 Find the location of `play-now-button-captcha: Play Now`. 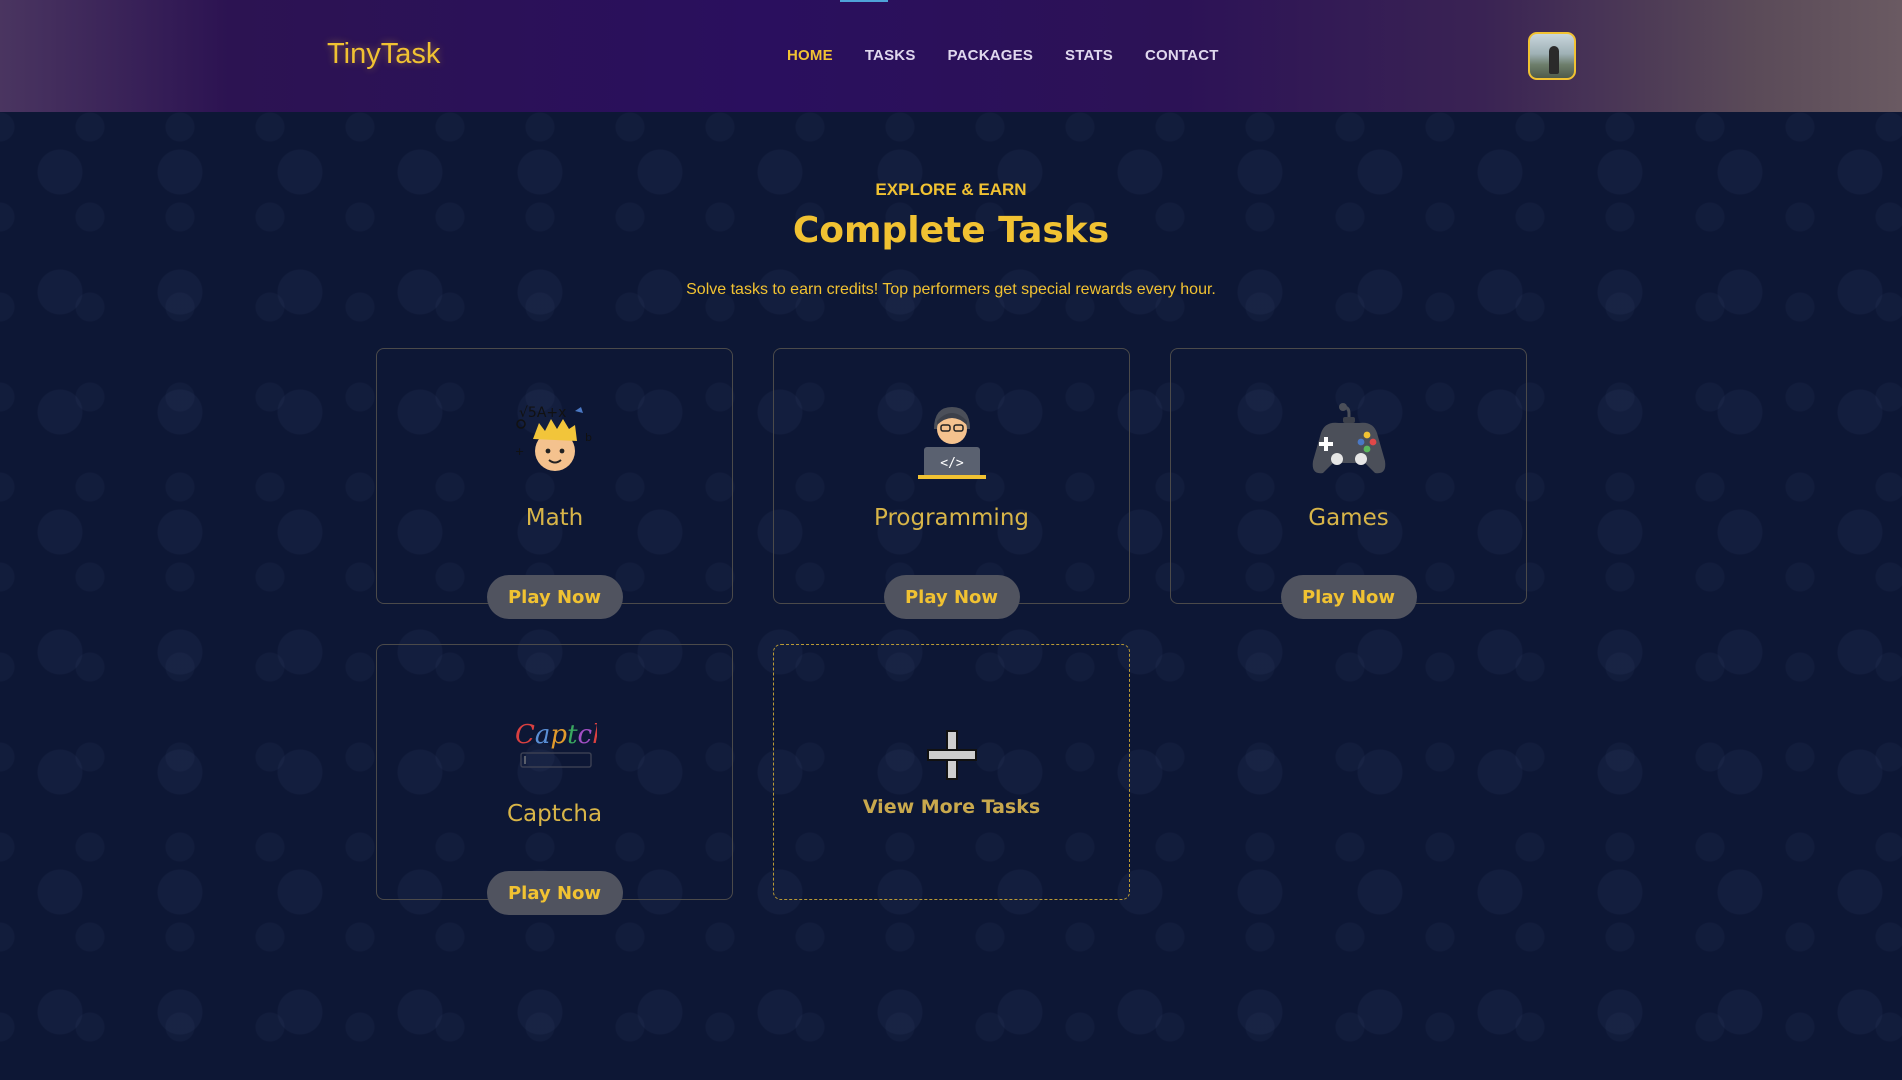

play-now-button-captcha: Play Now is located at coordinates (554, 893).